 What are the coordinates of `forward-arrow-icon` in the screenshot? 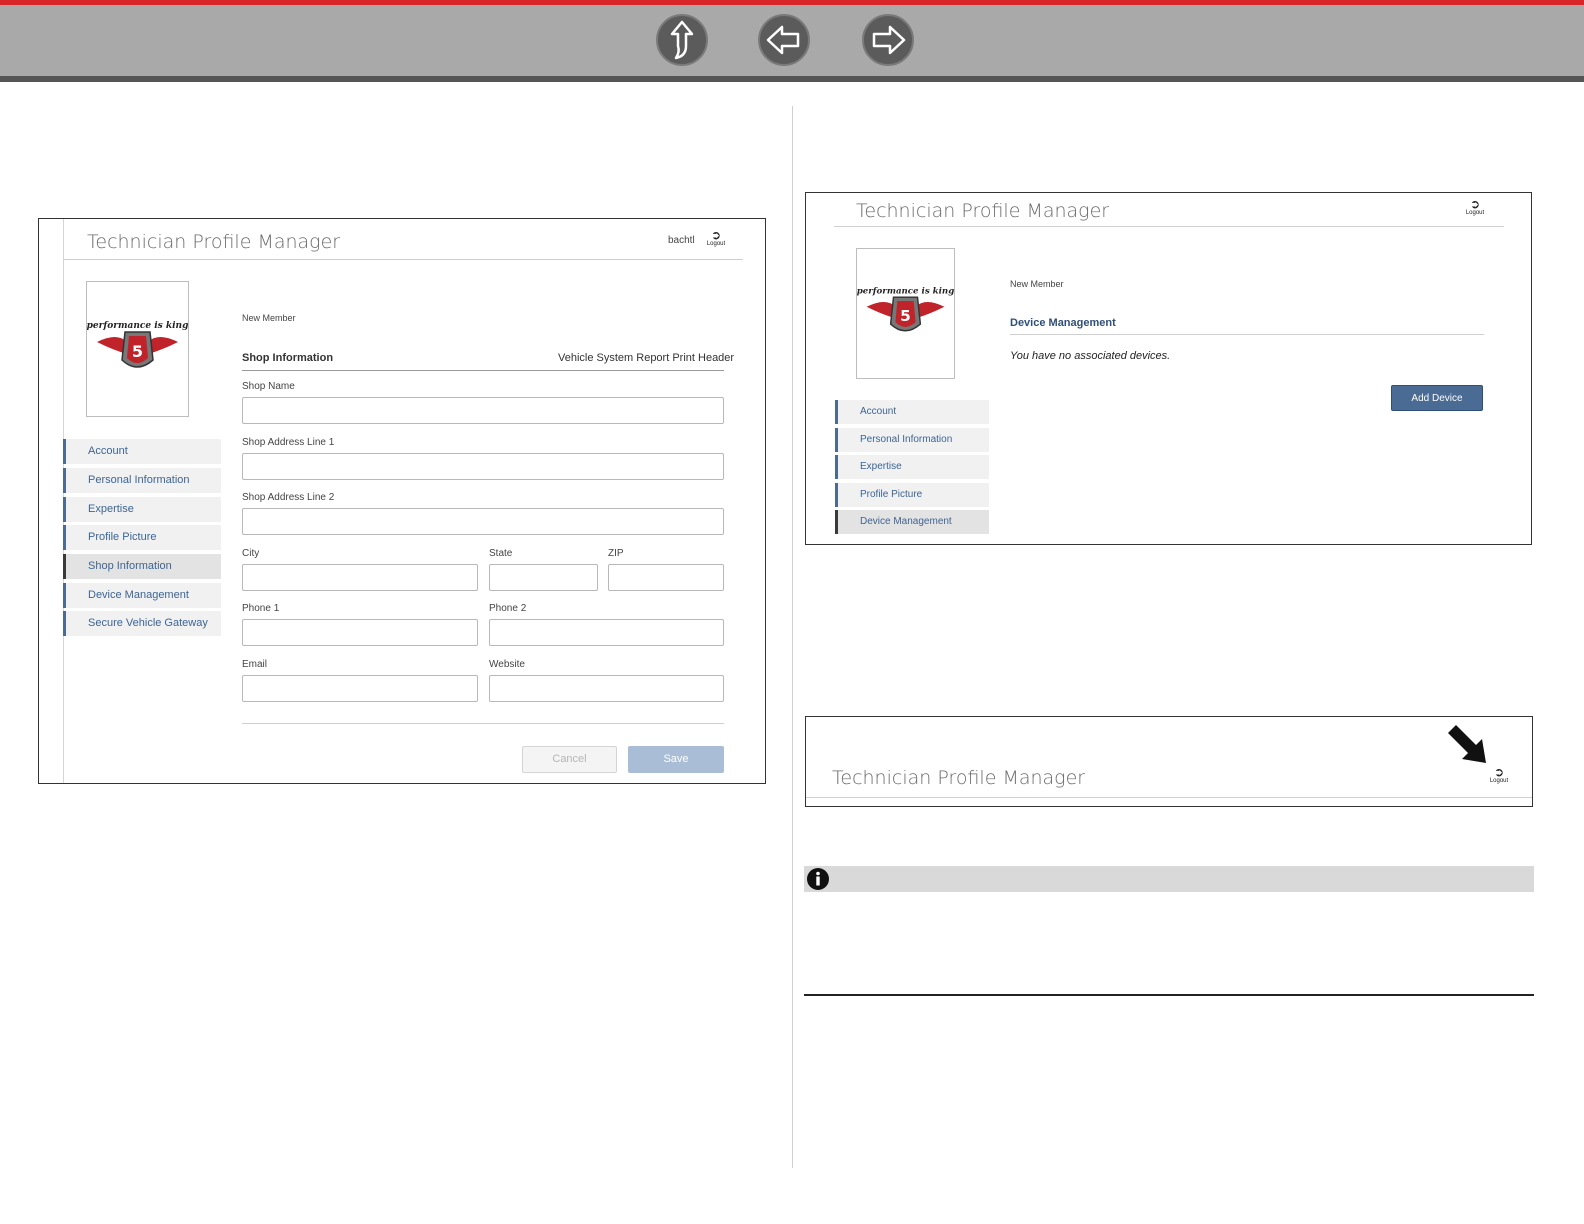 It's located at (889, 40).